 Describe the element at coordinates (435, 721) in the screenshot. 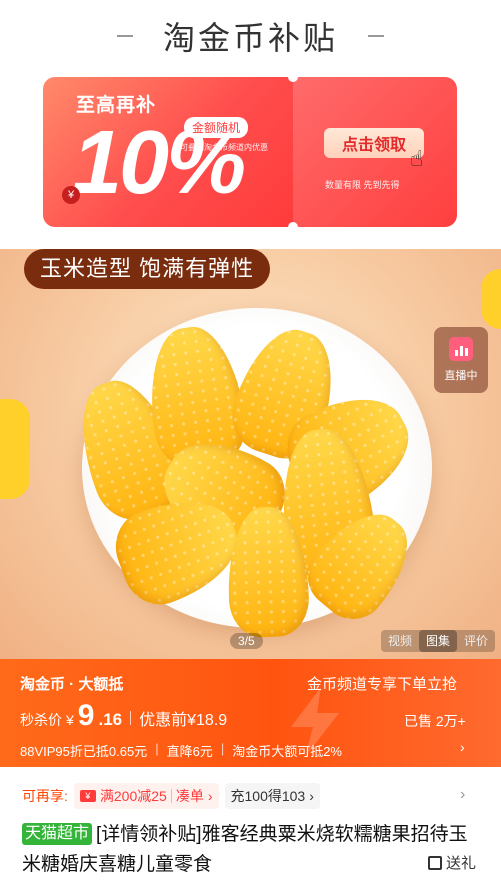

I see `sold-count: 已售 2万+` at that location.